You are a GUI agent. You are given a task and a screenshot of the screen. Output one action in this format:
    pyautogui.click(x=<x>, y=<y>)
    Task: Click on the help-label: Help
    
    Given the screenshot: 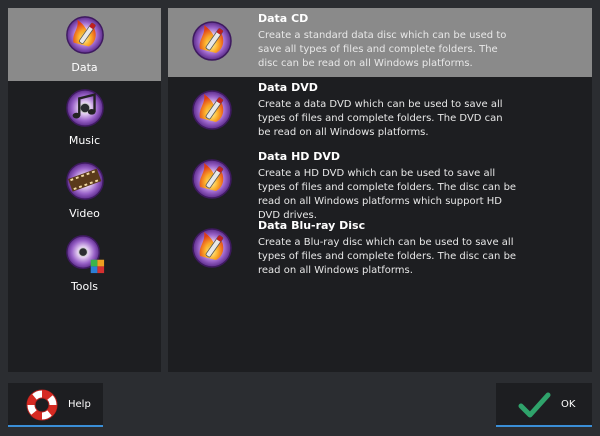 What is the action you would take?
    pyautogui.click(x=79, y=404)
    